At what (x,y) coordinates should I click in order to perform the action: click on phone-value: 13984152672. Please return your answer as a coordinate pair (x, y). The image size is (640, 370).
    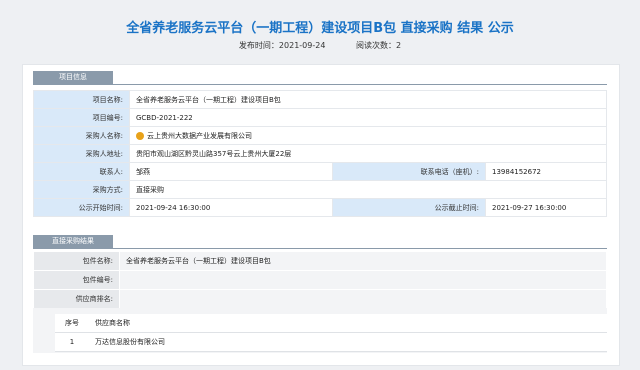
    Looking at the image, I should click on (546, 171).